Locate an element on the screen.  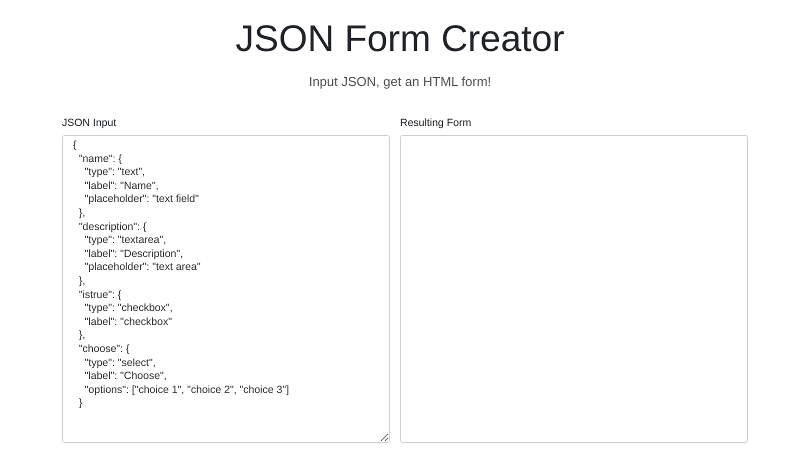
page-title: JSON Form Creator is located at coordinates (400, 39).